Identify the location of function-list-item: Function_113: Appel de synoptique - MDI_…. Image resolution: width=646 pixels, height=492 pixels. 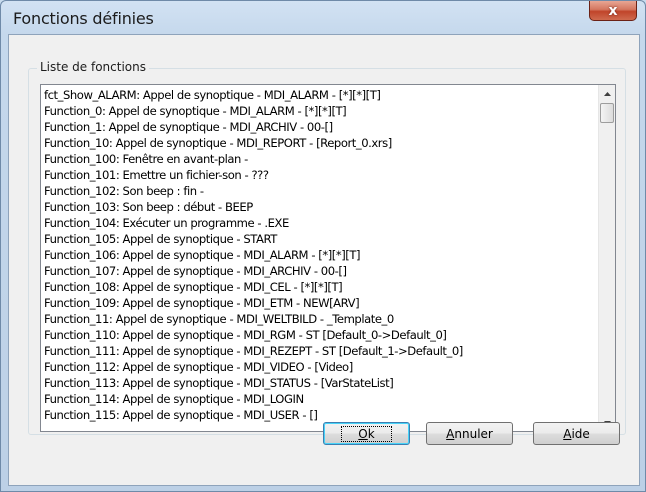
(322, 383).